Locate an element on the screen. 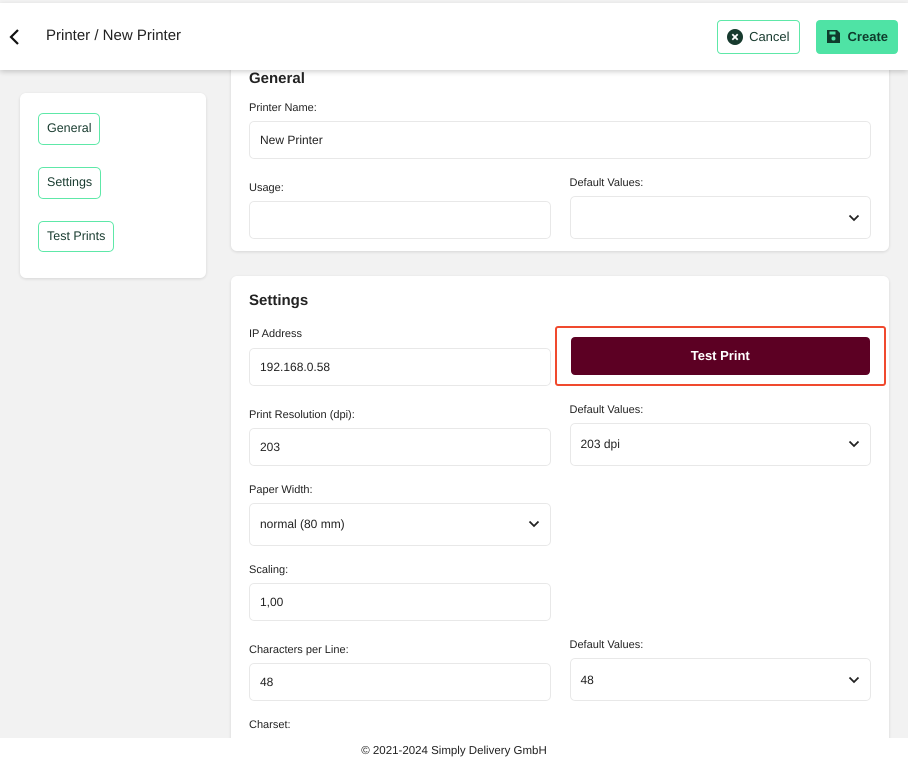 This screenshot has height=766, width=908. input-field: New Printer is located at coordinates (560, 140).